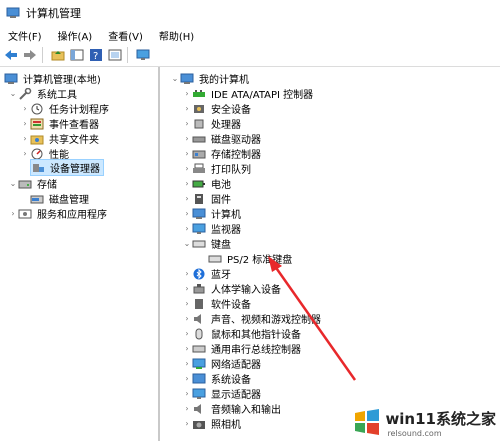 The width and height of the screenshot is (500, 441). I want to click on watermark: win11系统之家 relsound.com, so click(424, 423).